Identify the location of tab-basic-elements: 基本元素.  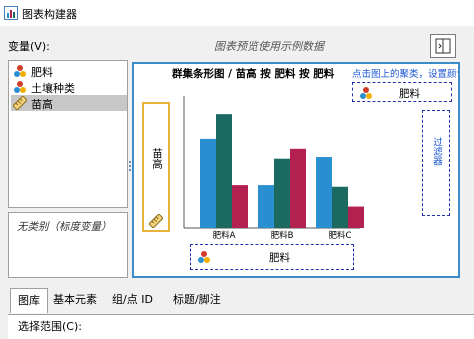
(75, 300).